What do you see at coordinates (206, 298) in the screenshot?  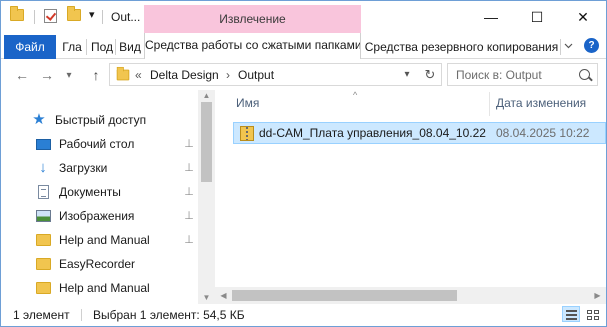 I see `scroll-down-arrow-icon: ▼` at bounding box center [206, 298].